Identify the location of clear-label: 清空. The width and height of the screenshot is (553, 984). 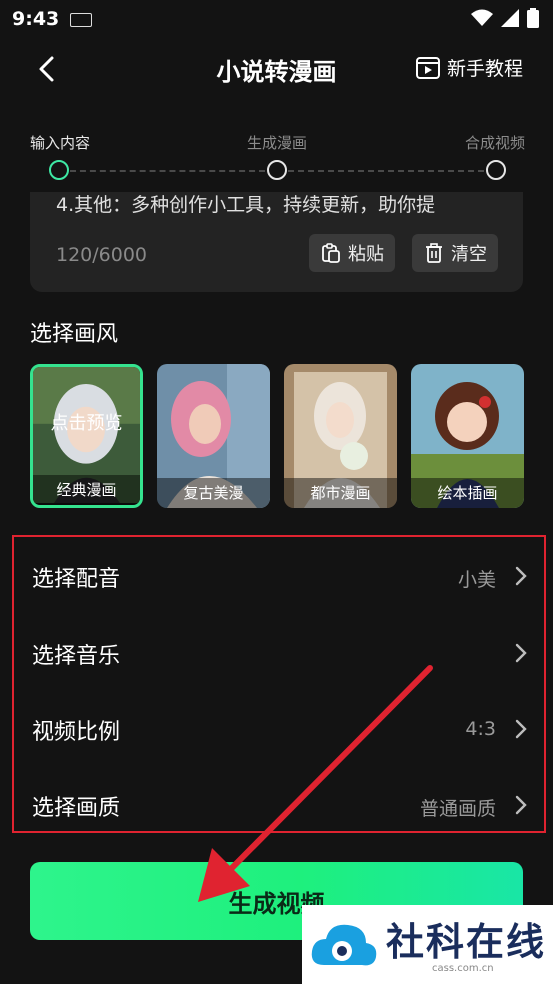
(469, 254).